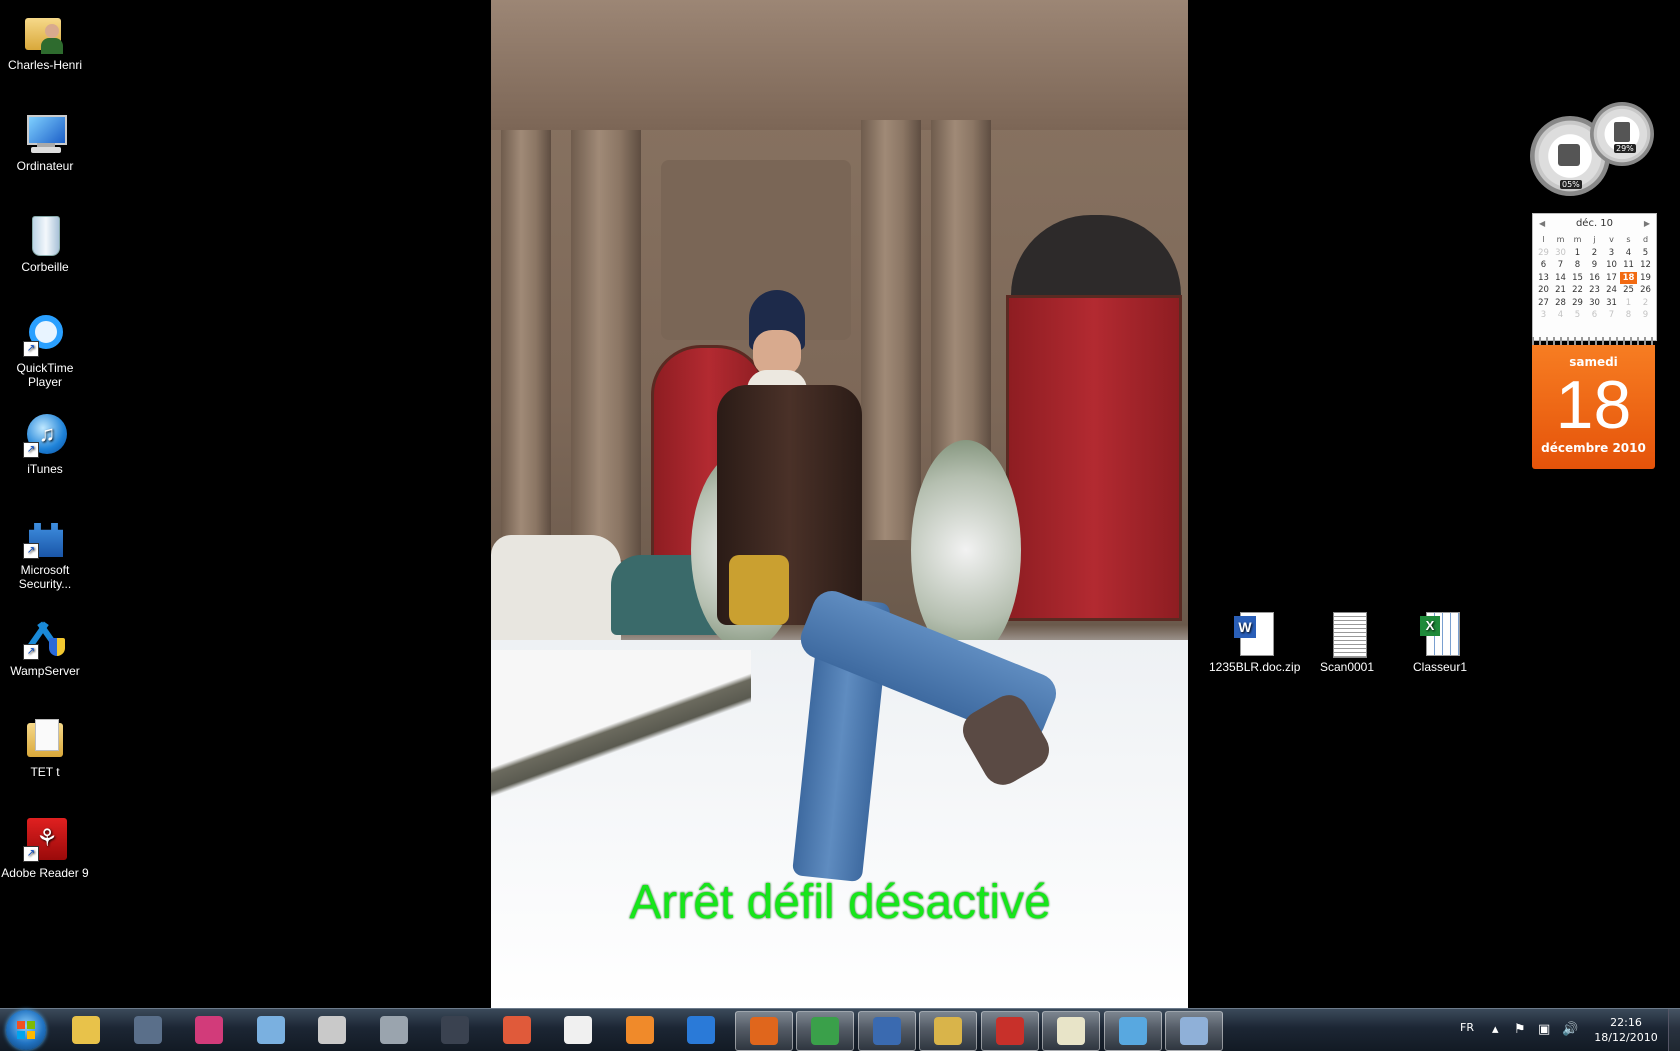 The height and width of the screenshot is (1051, 1680). What do you see at coordinates (1647, 224) in the screenshot?
I see `next-month-arrow-icon: ▶` at bounding box center [1647, 224].